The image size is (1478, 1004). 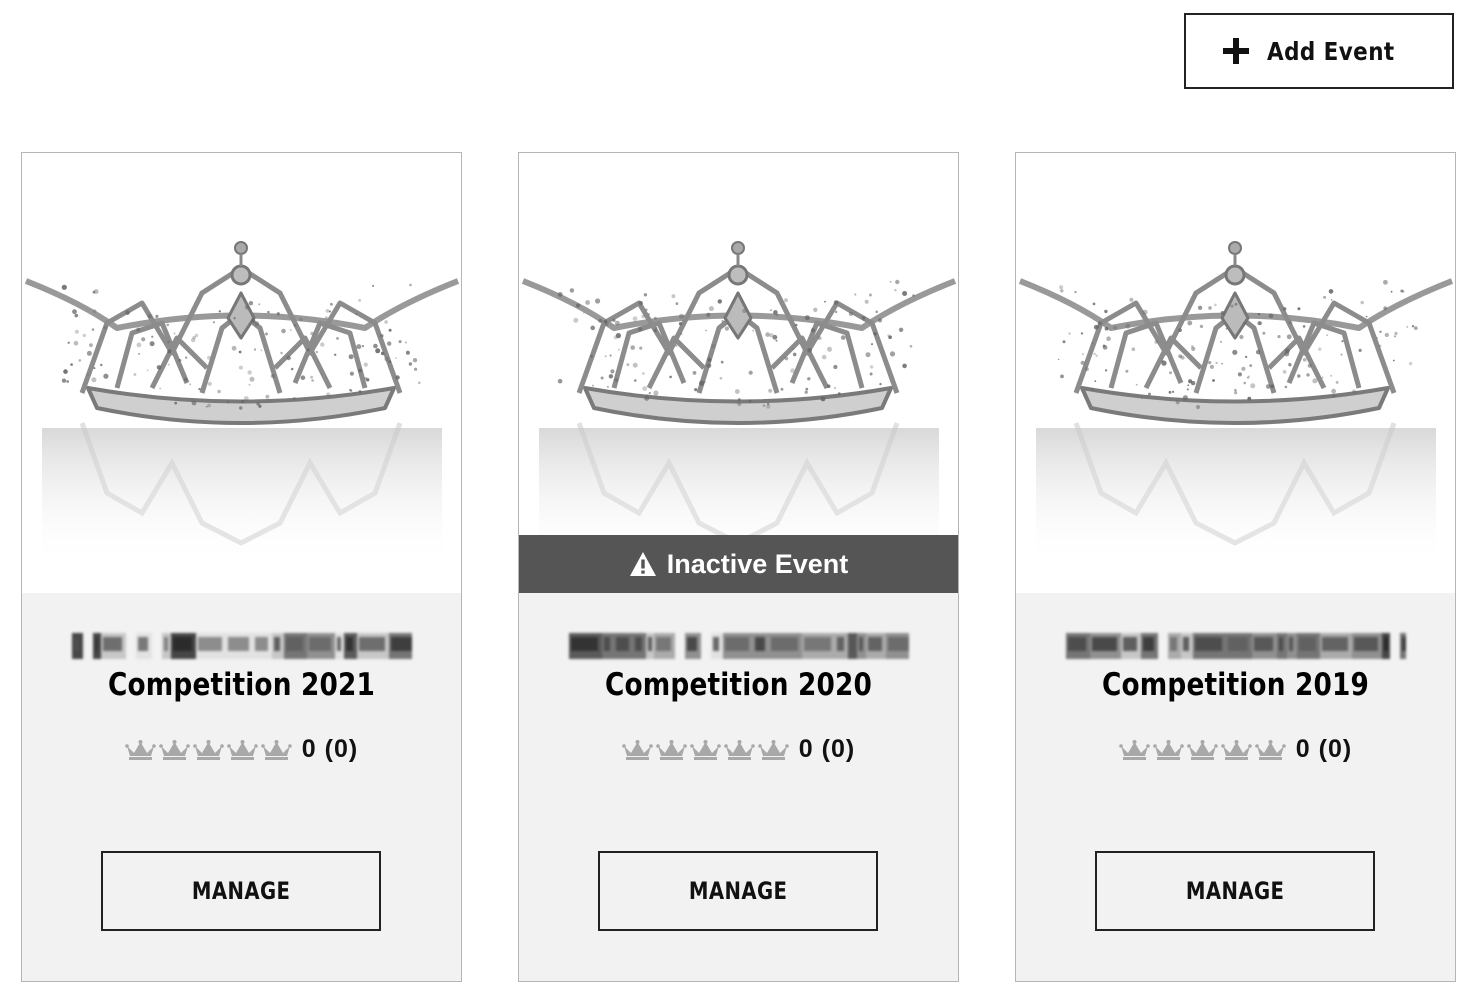 I want to click on event-title-text: Competition 2021, so click(x=241, y=685).